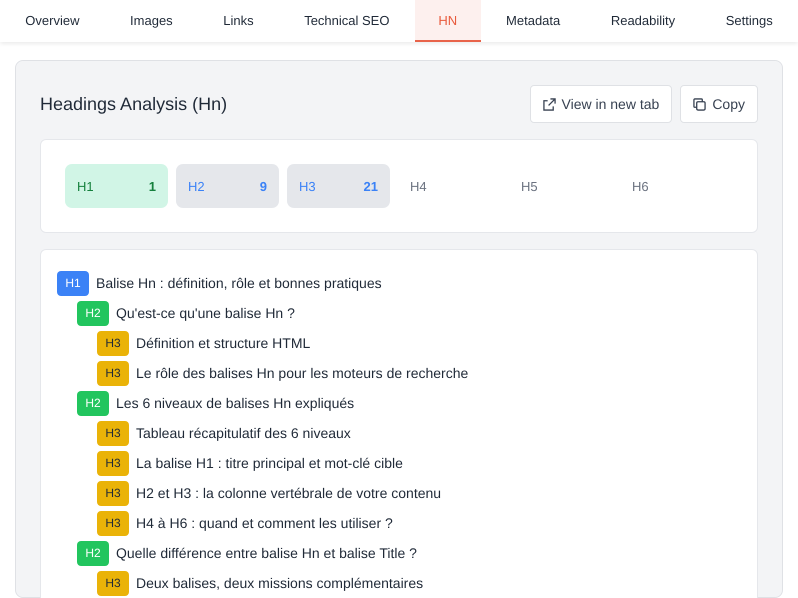  What do you see at coordinates (533, 21) in the screenshot?
I see `tab: Metadata` at bounding box center [533, 21].